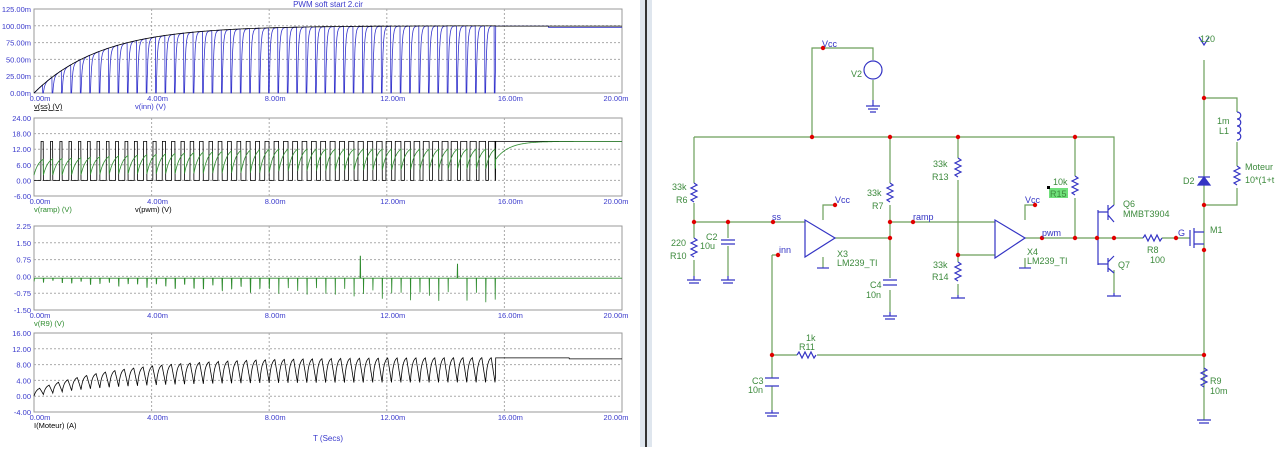 The width and height of the screenshot is (1280, 452). I want to click on transistor-q6-q7, so click(1106, 239).